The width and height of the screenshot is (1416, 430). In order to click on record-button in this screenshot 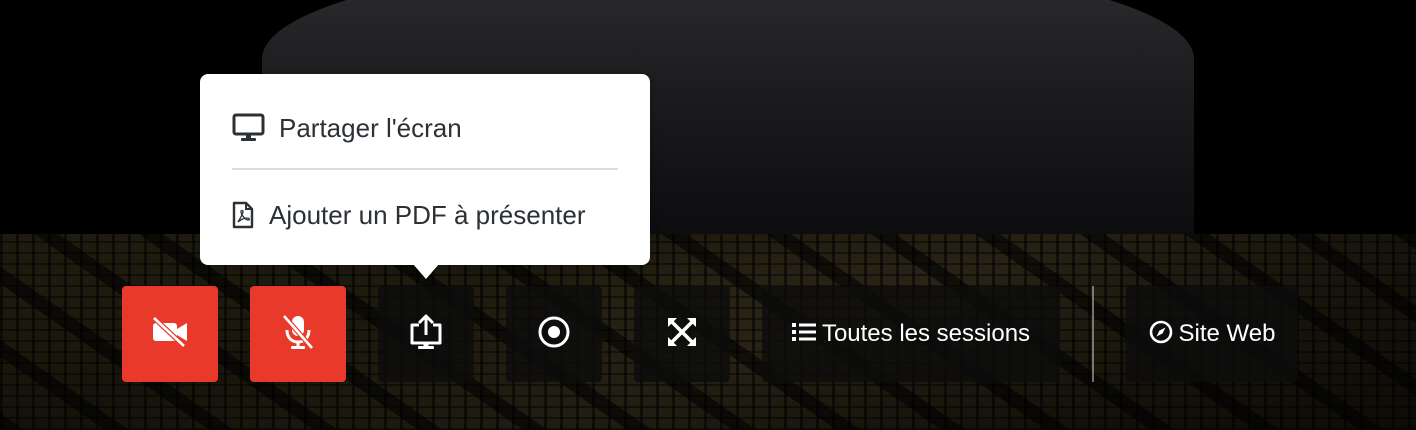, I will do `click(554, 334)`.